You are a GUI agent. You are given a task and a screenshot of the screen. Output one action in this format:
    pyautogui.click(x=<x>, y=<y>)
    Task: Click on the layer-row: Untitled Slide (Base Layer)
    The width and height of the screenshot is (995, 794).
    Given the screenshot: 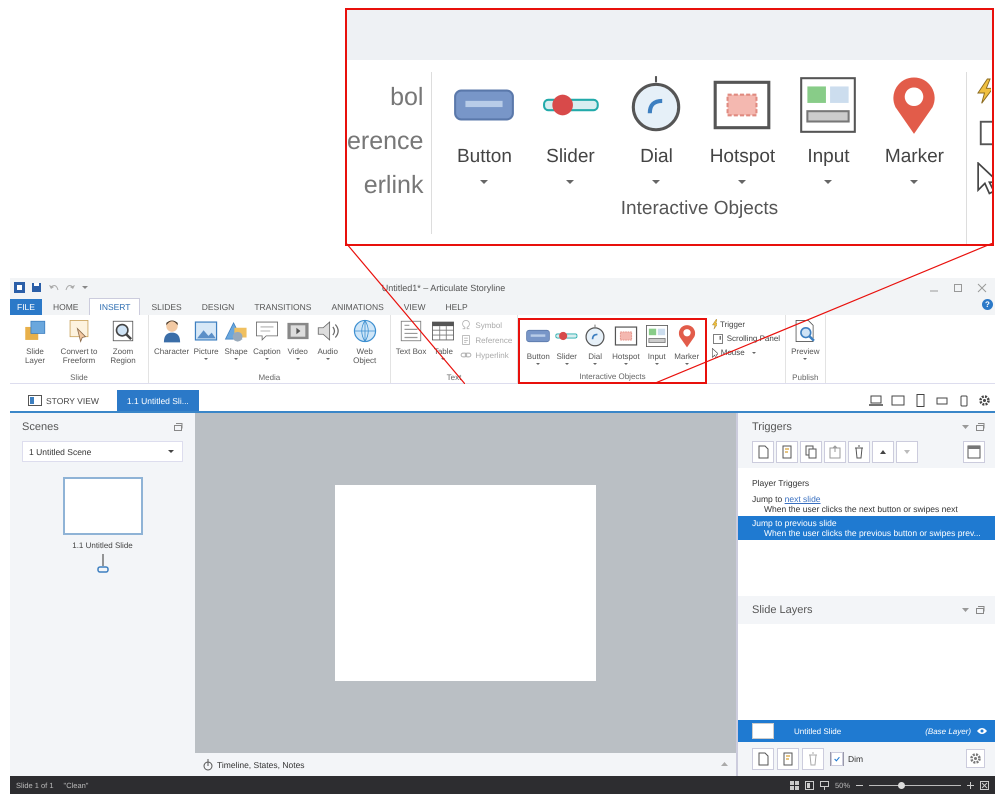 What is the action you would take?
    pyautogui.click(x=866, y=731)
    